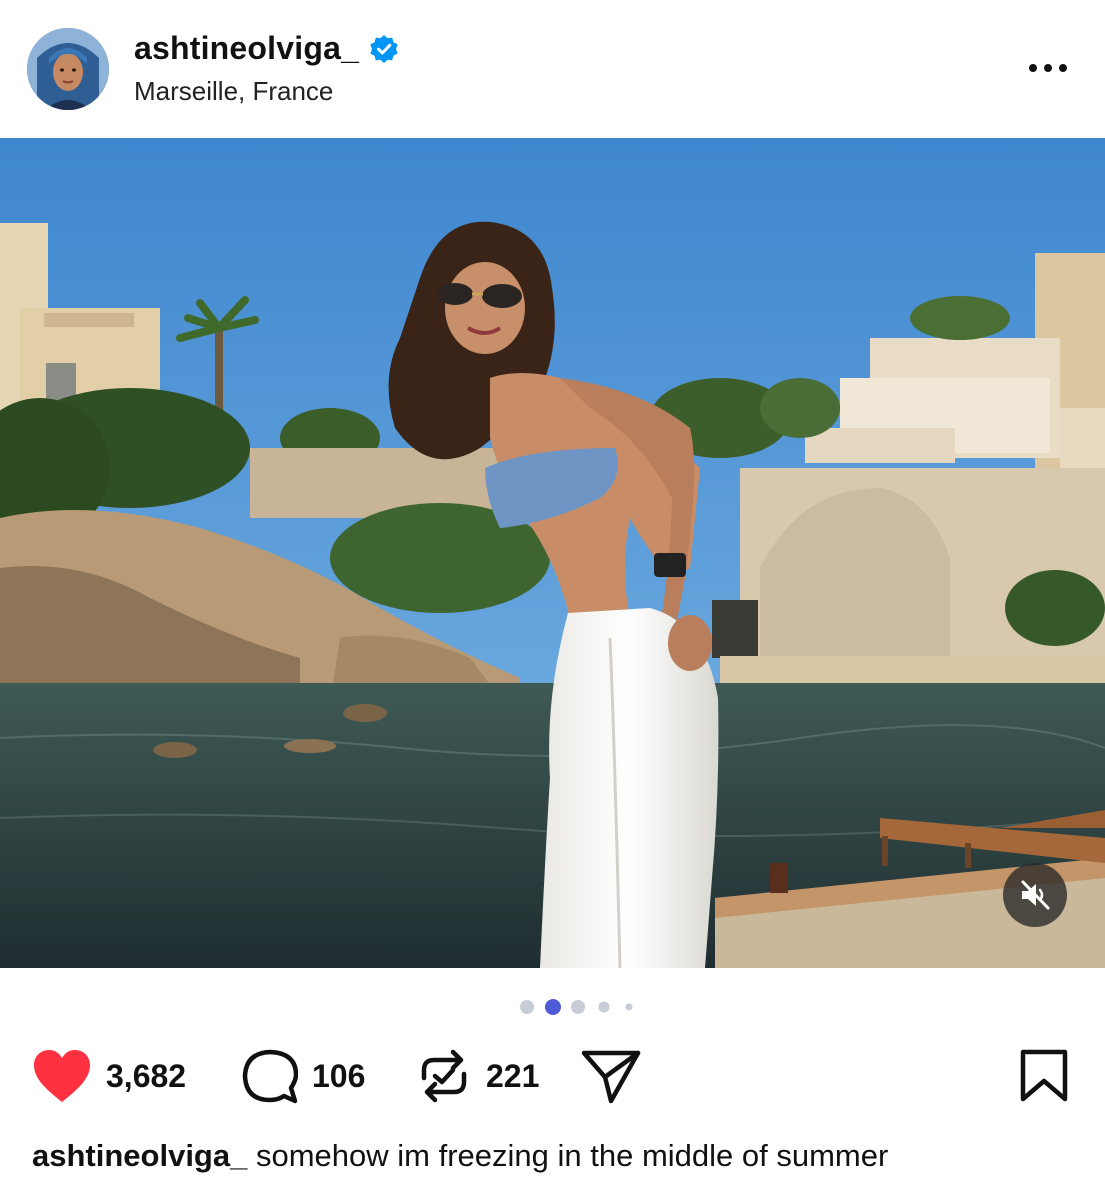 This screenshot has height=1200, width=1105. I want to click on mute-toggle-button, so click(1035, 895).